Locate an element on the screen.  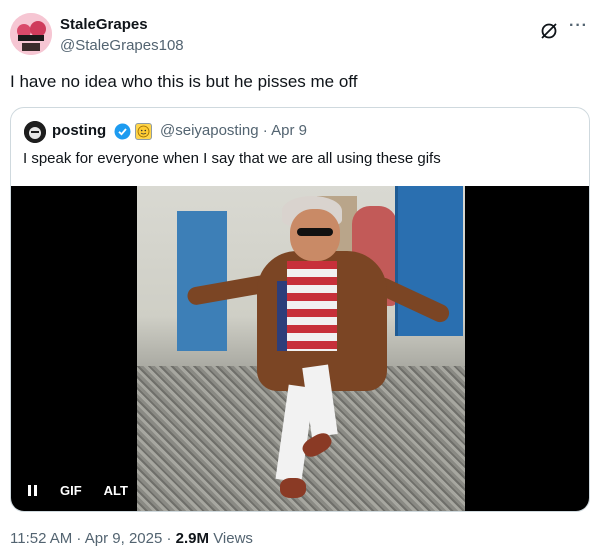
alt-button: ALT is located at coordinates (116, 490).